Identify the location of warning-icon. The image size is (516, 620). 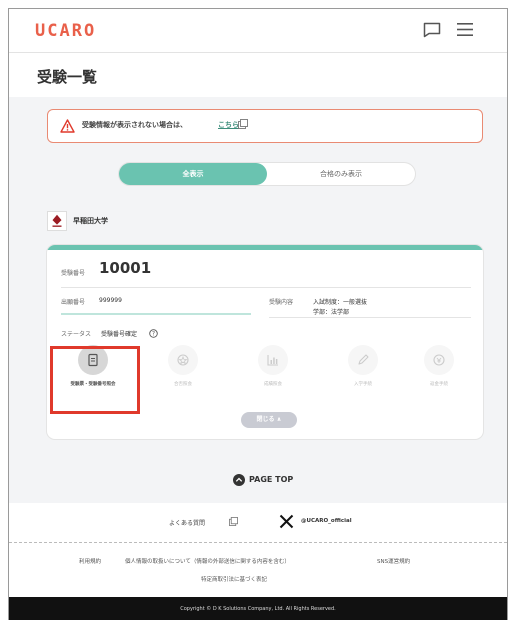
(67, 126).